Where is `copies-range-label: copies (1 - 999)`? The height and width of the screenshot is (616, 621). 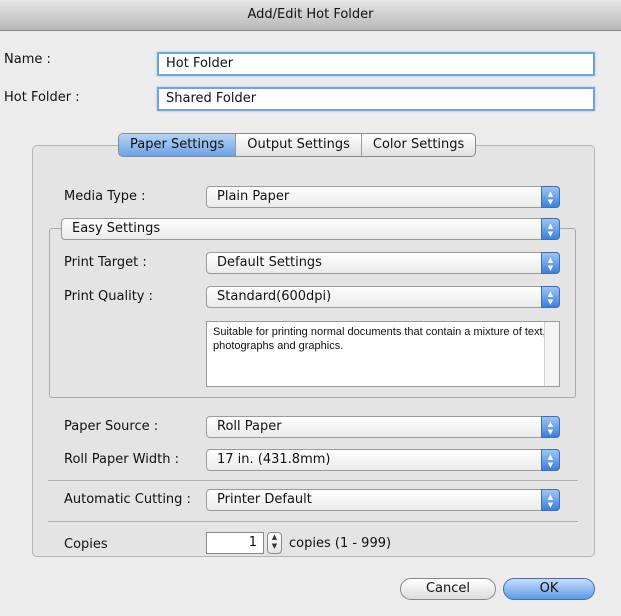
copies-range-label: copies (1 - 999) is located at coordinates (340, 543).